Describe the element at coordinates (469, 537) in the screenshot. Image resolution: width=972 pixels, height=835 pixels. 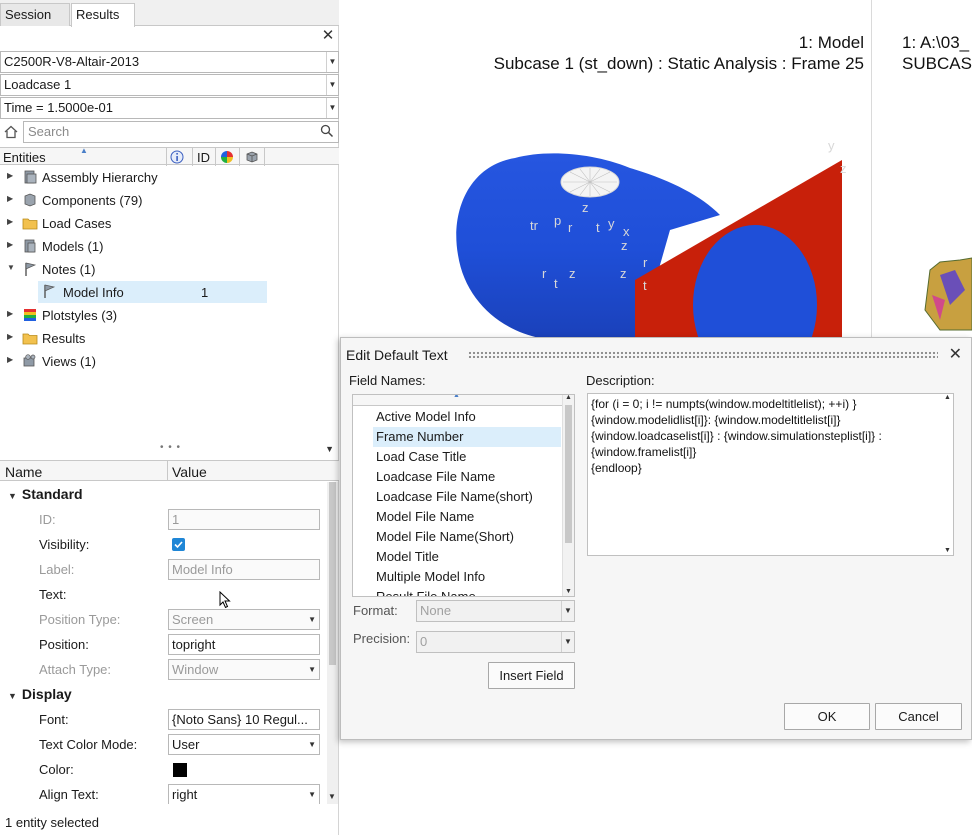
I see `list-item: Model File Name(Short)` at that location.